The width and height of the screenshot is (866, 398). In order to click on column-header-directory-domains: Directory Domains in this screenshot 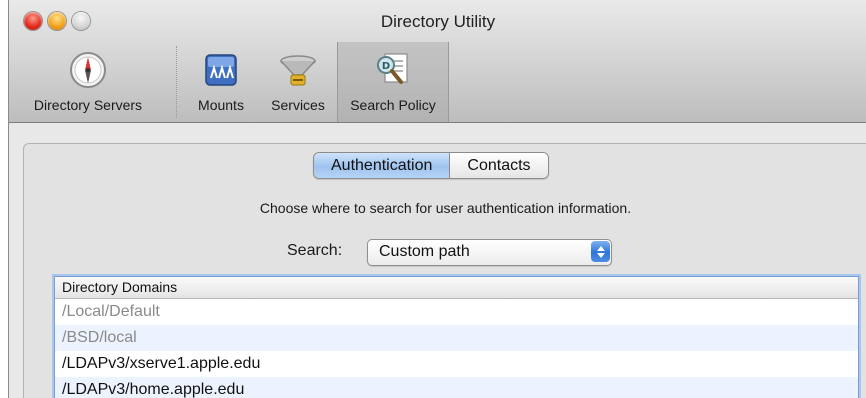, I will do `click(456, 288)`.